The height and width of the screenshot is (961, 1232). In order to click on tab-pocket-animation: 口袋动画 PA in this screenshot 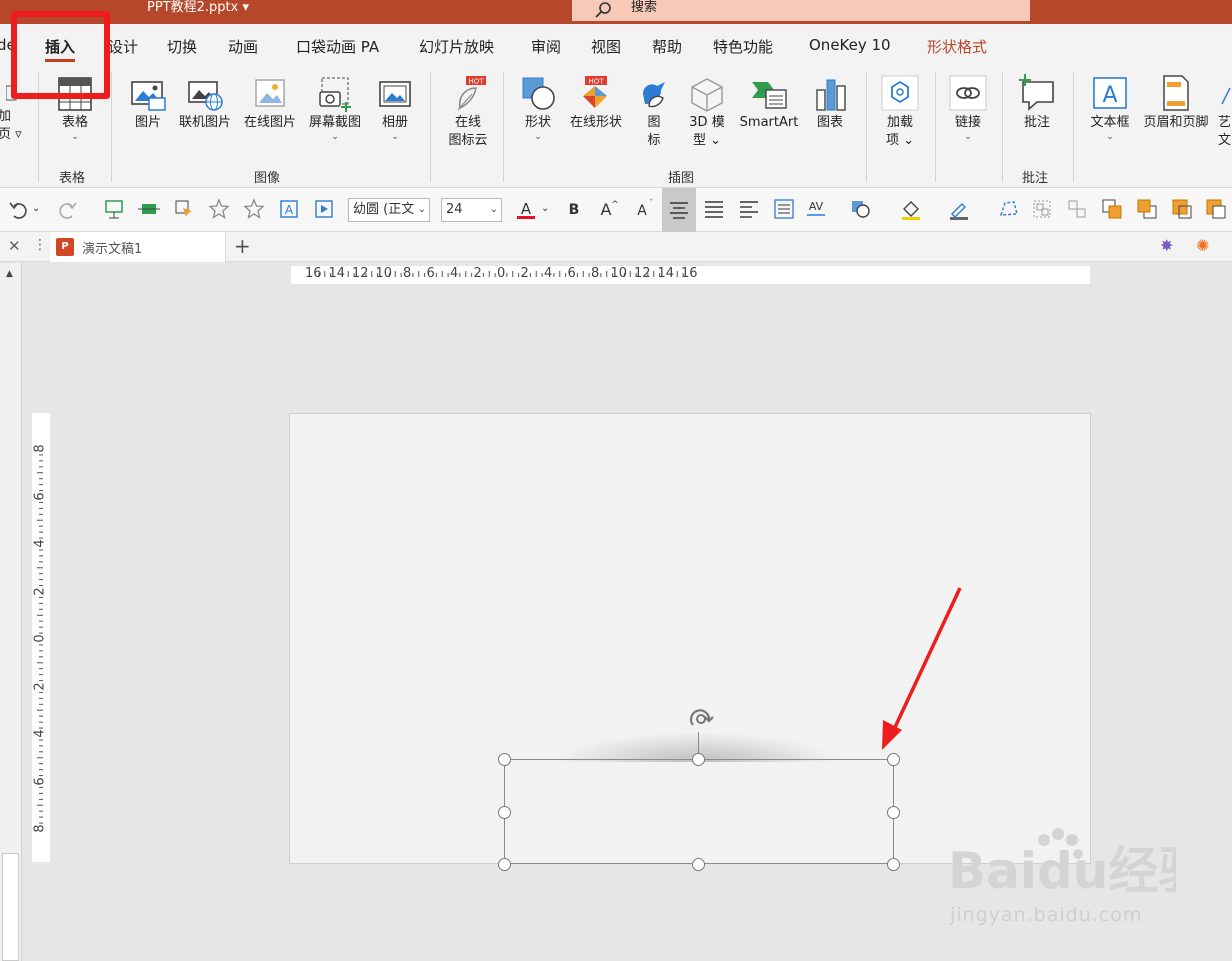, I will do `click(337, 46)`.